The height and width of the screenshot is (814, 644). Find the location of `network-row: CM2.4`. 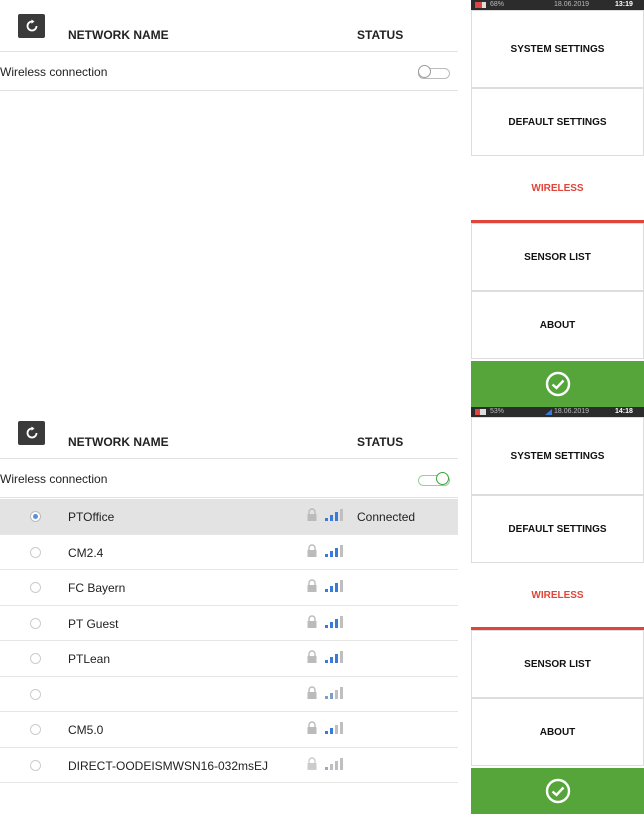

network-row: CM2.4 is located at coordinates (229, 552).